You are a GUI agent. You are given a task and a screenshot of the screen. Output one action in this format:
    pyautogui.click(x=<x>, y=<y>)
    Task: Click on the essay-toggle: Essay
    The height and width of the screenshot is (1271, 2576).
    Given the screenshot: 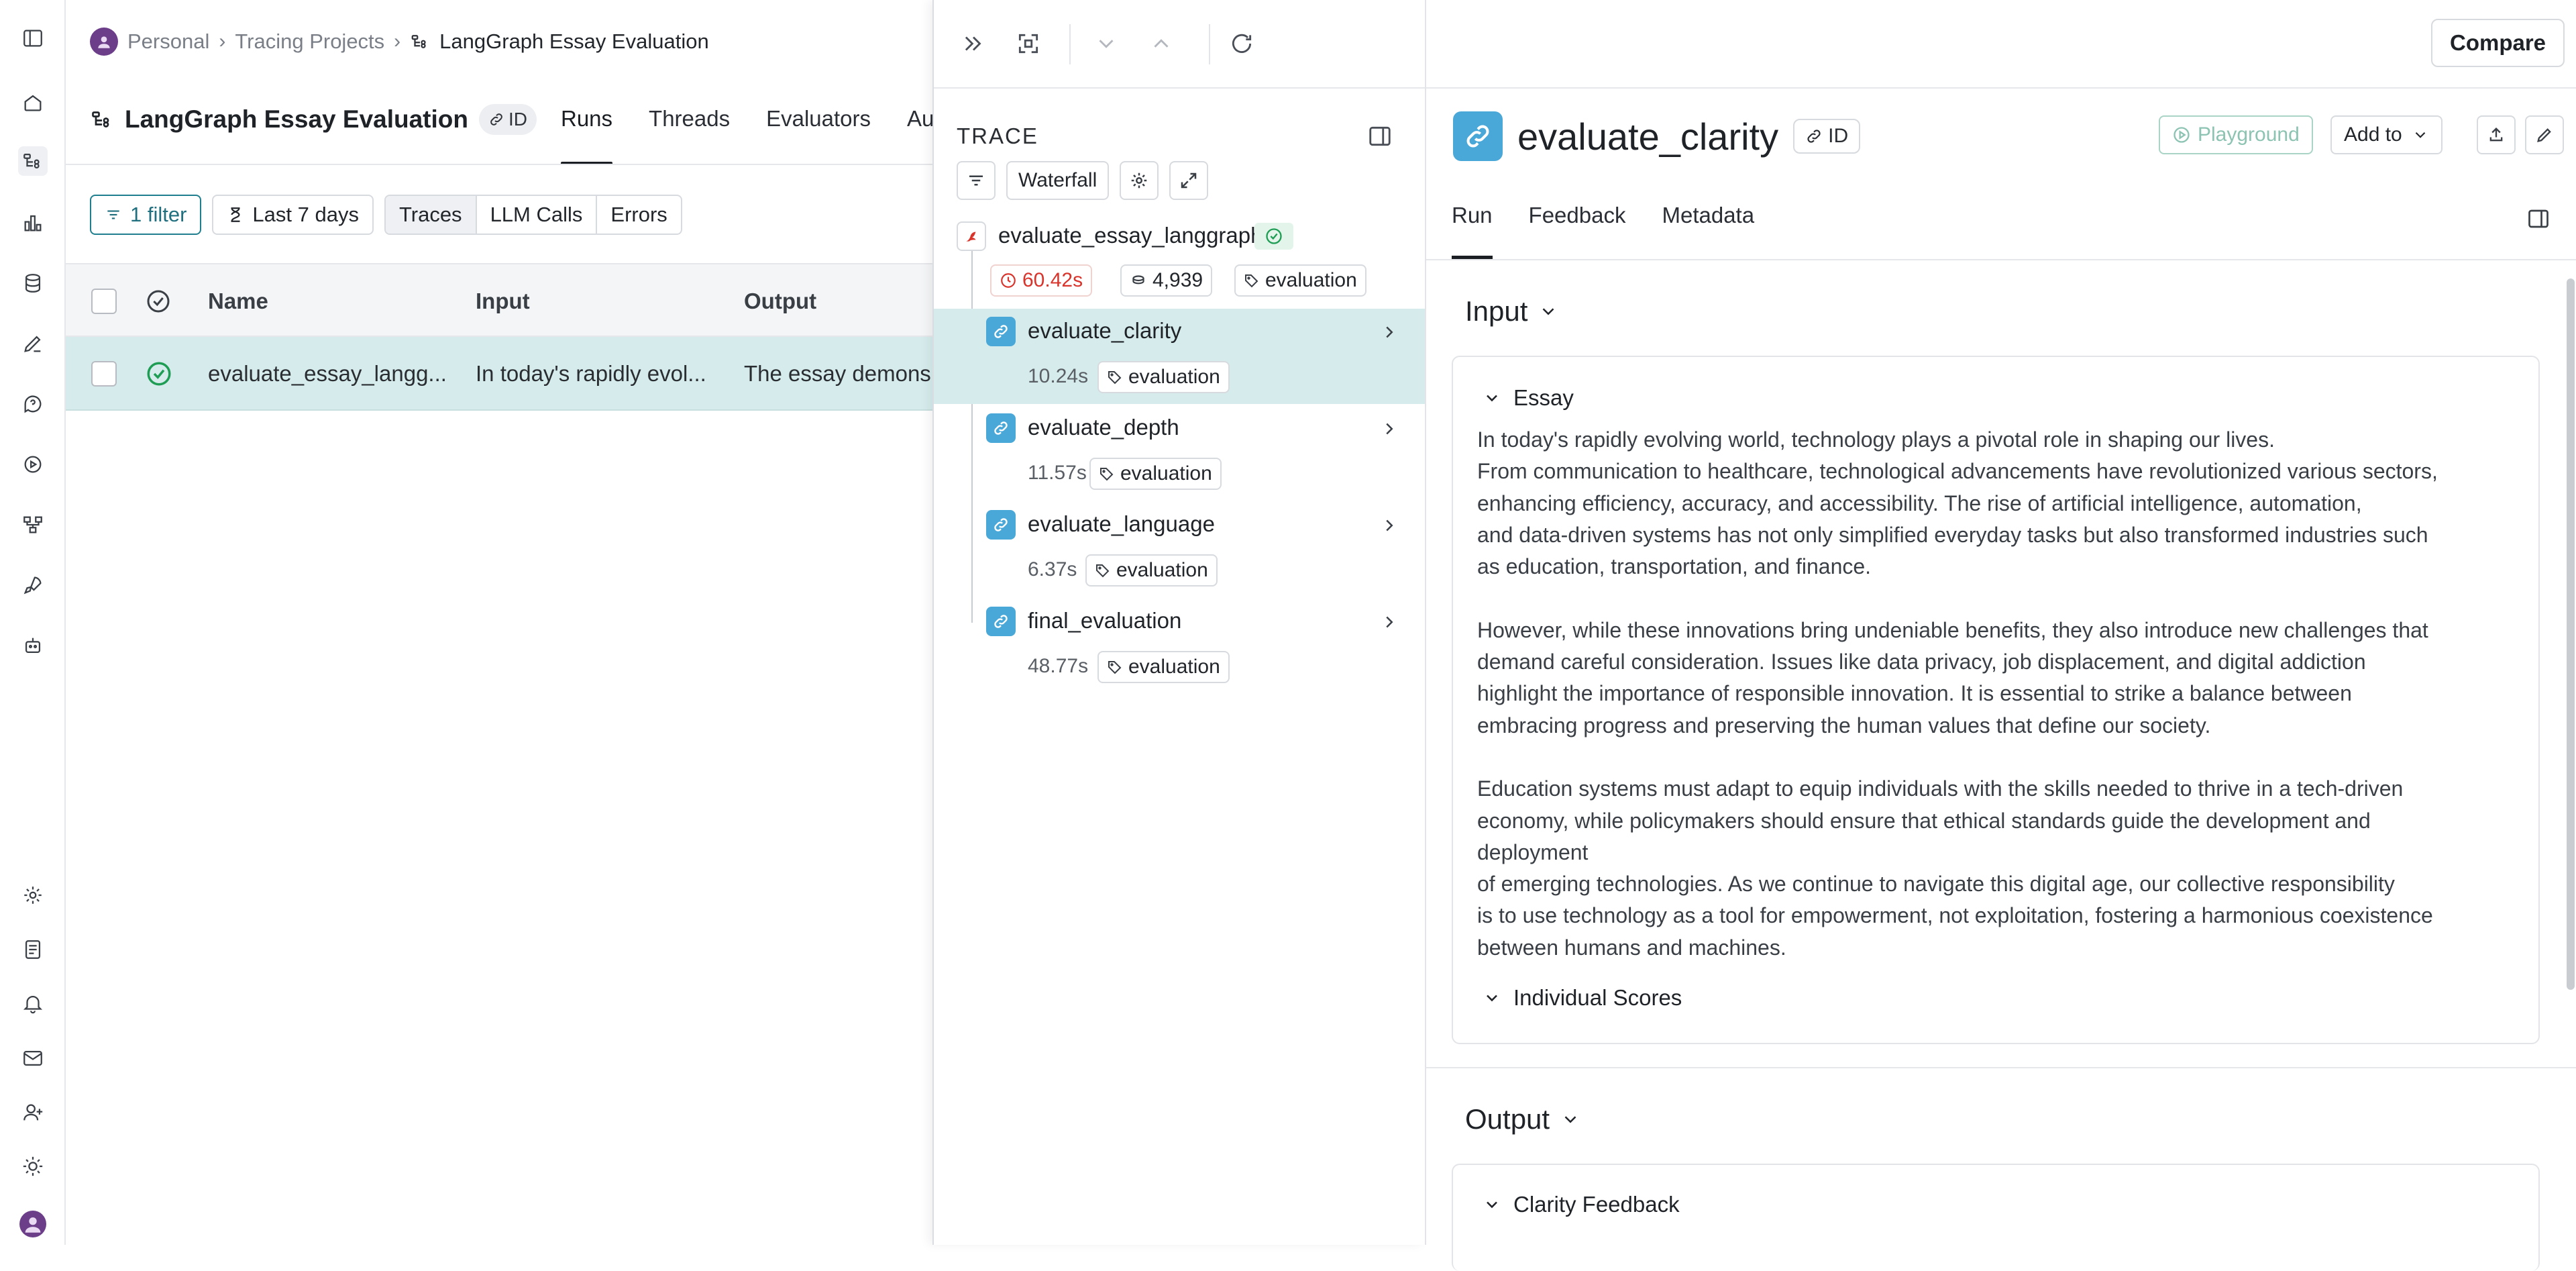 What is the action you would take?
    pyautogui.click(x=1528, y=398)
    